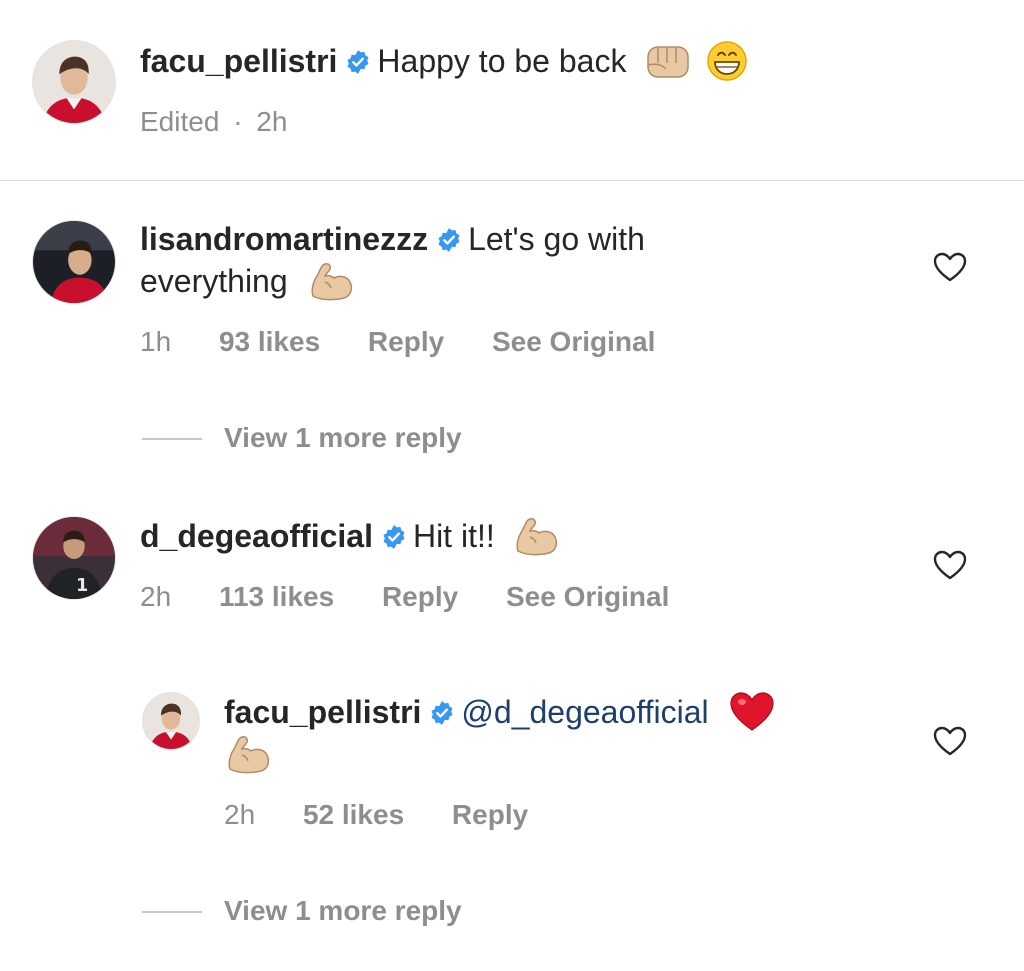 The image size is (1024, 971). I want to click on comment-1-see-original-button: See Original, so click(573, 342).